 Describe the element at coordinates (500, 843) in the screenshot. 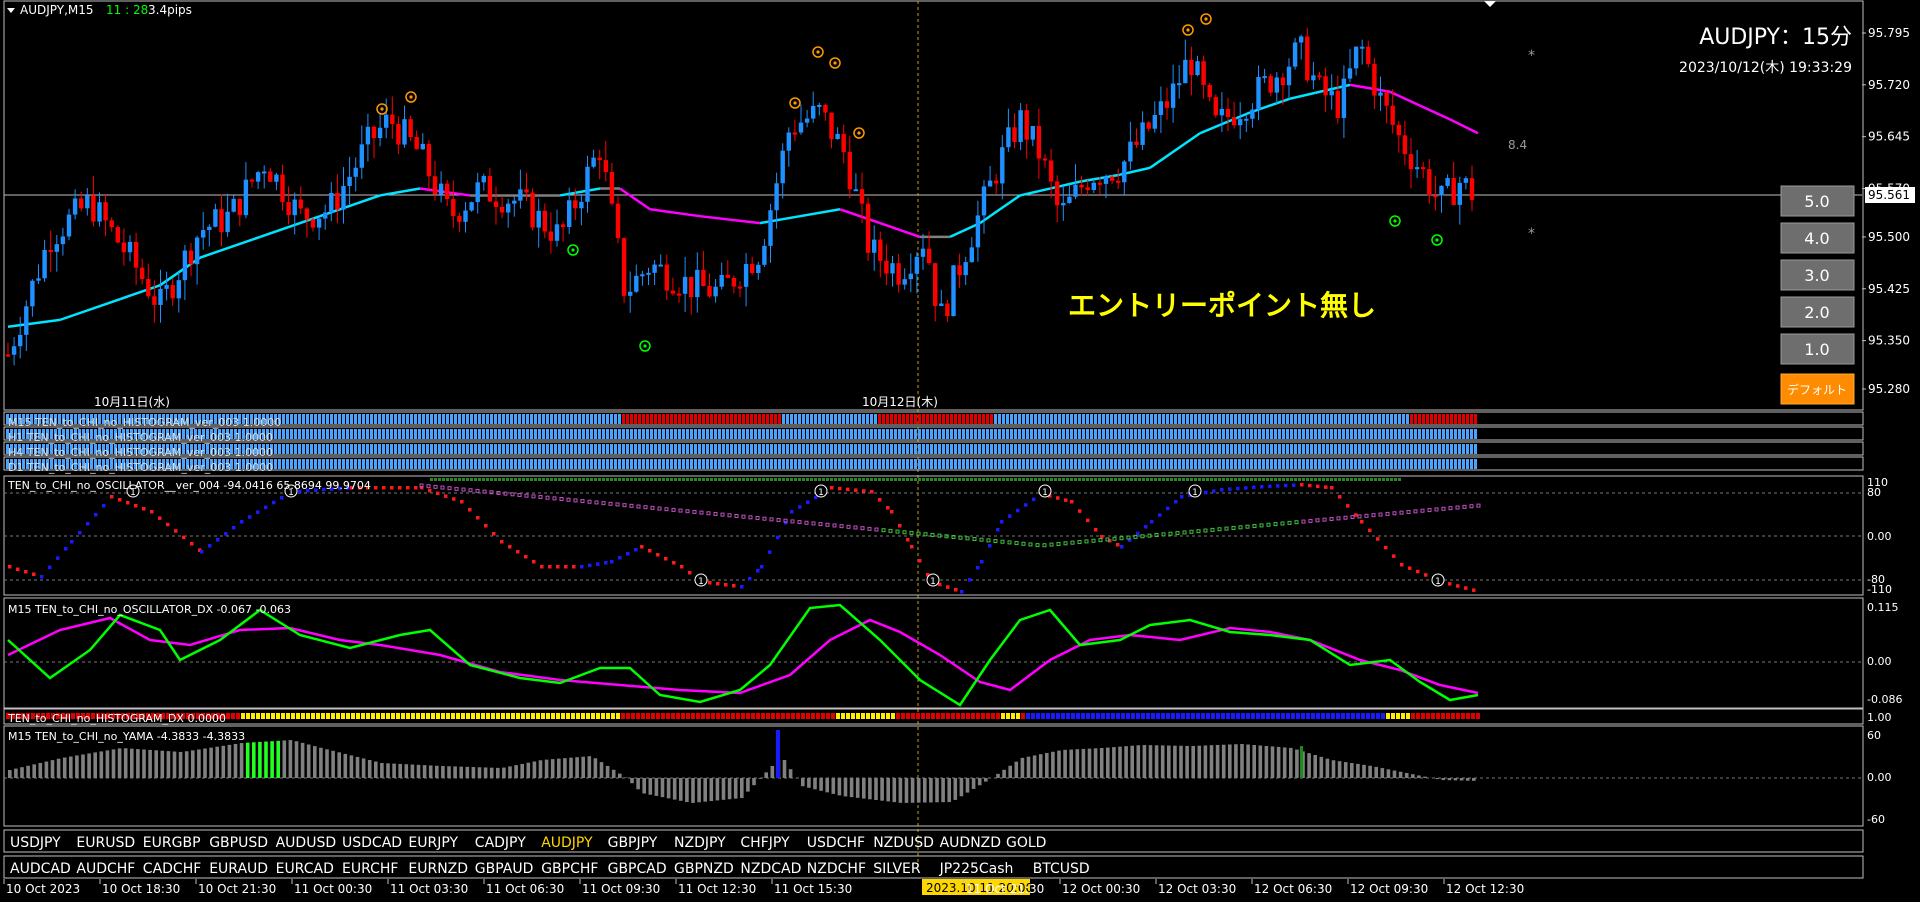

I see `symbol-button-cadjpy: CADJPY` at that location.